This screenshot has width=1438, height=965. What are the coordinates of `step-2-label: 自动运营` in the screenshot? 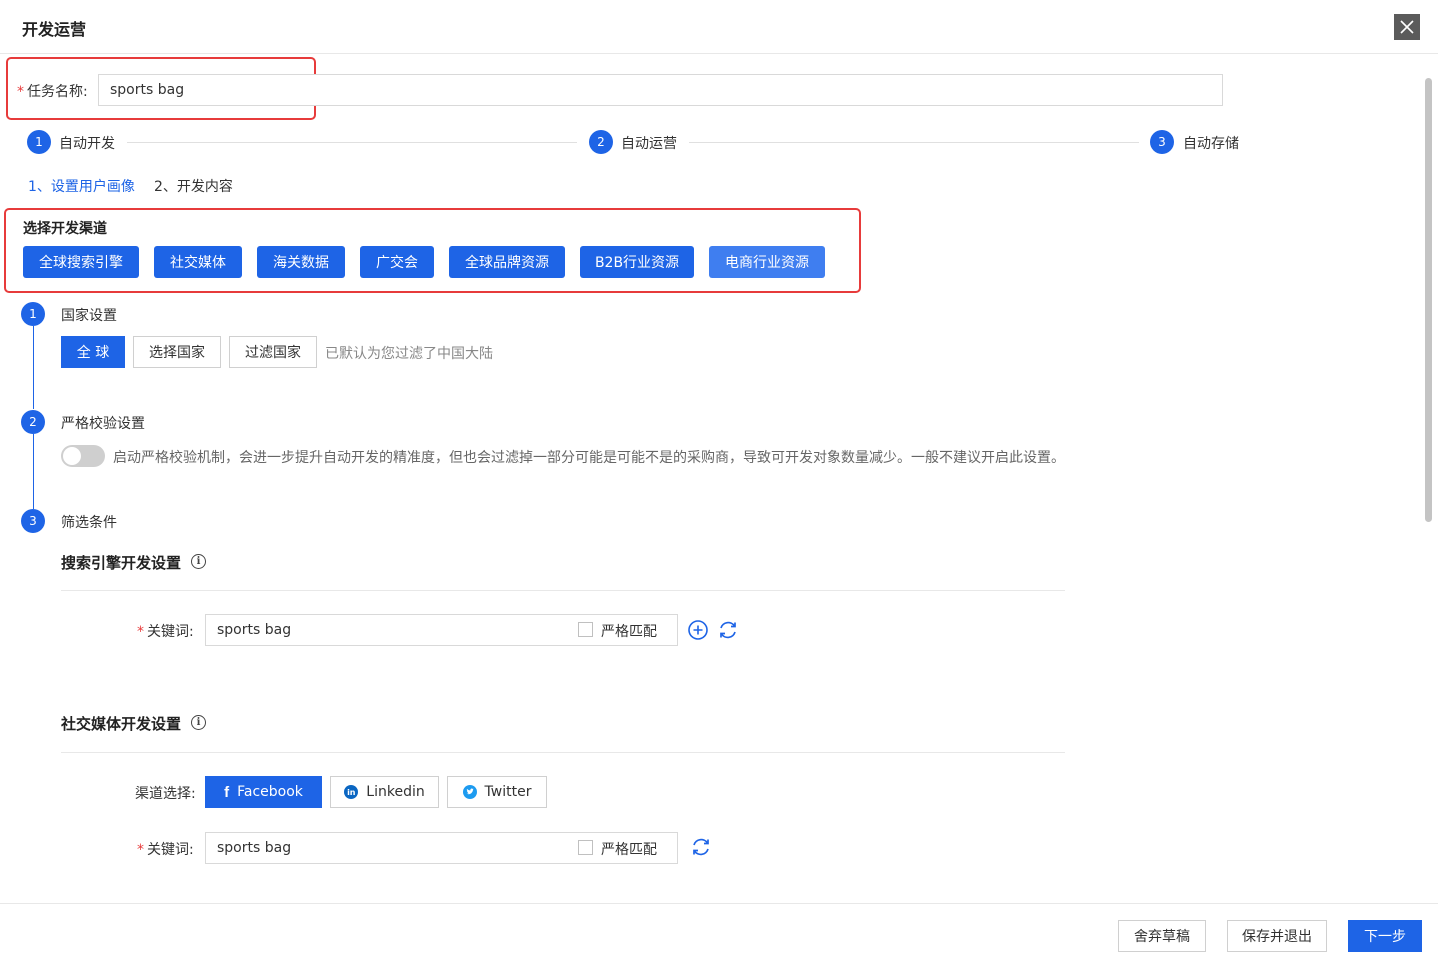 It's located at (649, 144).